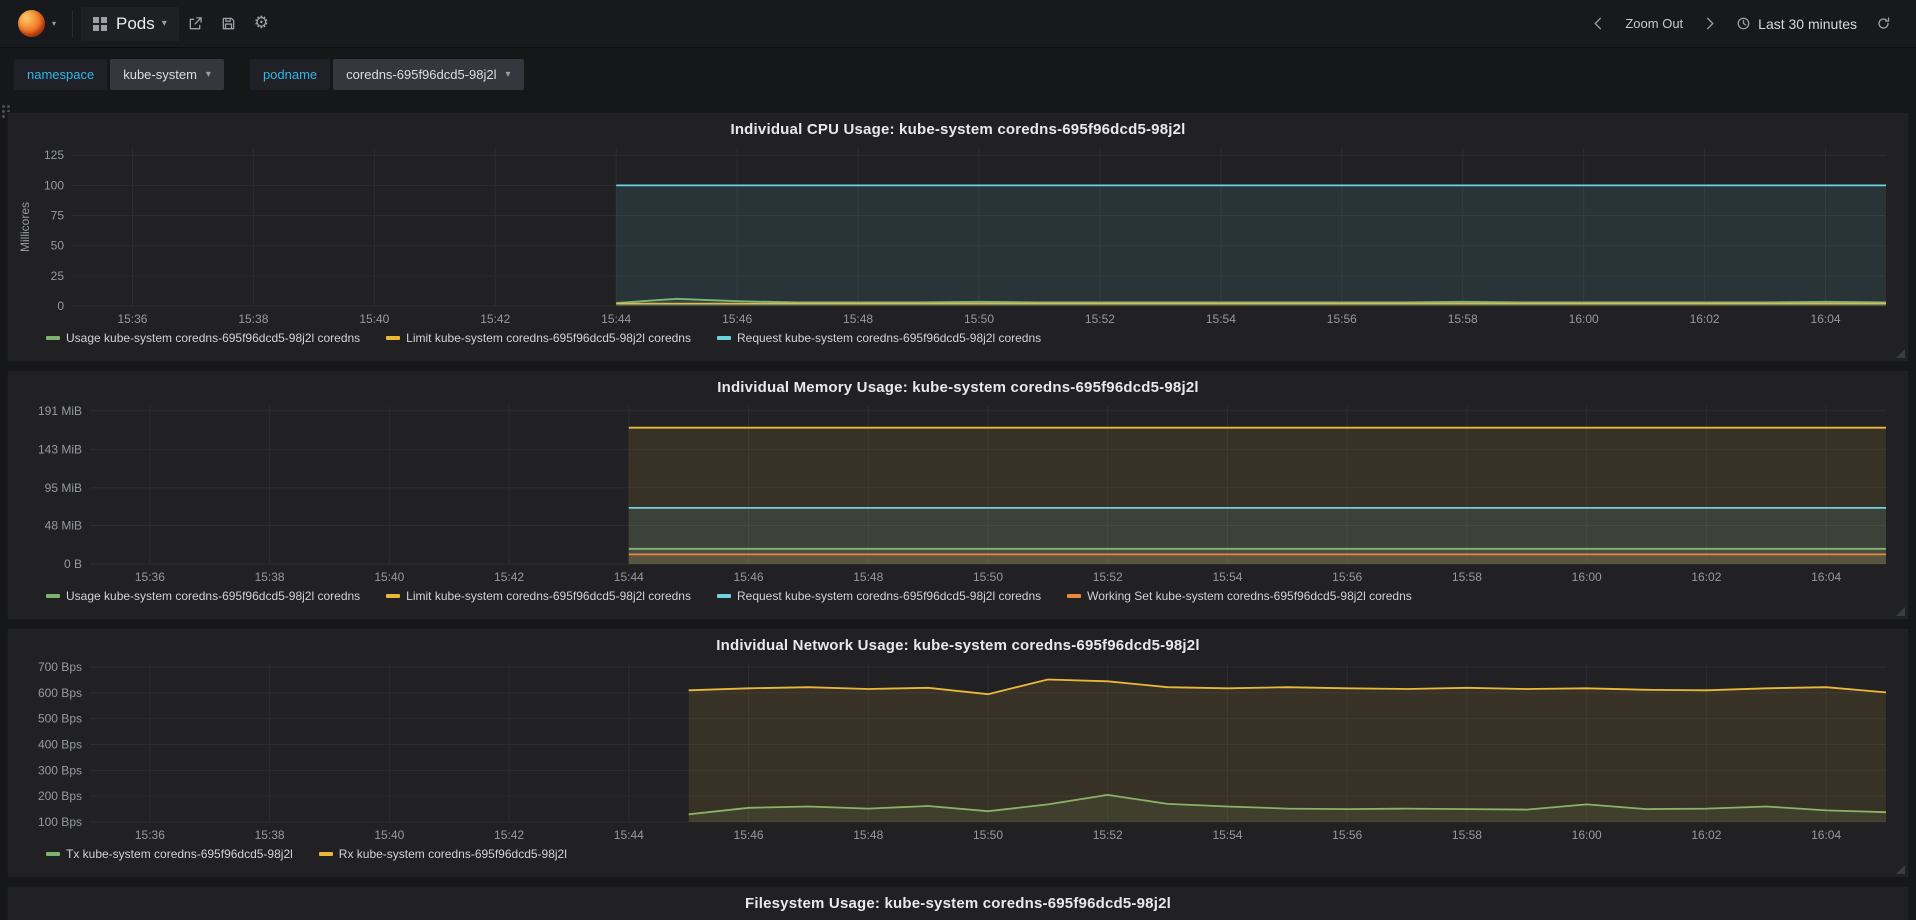 The height and width of the screenshot is (920, 1916). Describe the element at coordinates (60, 745) in the screenshot. I see `svg-text: 400 Bps` at that location.